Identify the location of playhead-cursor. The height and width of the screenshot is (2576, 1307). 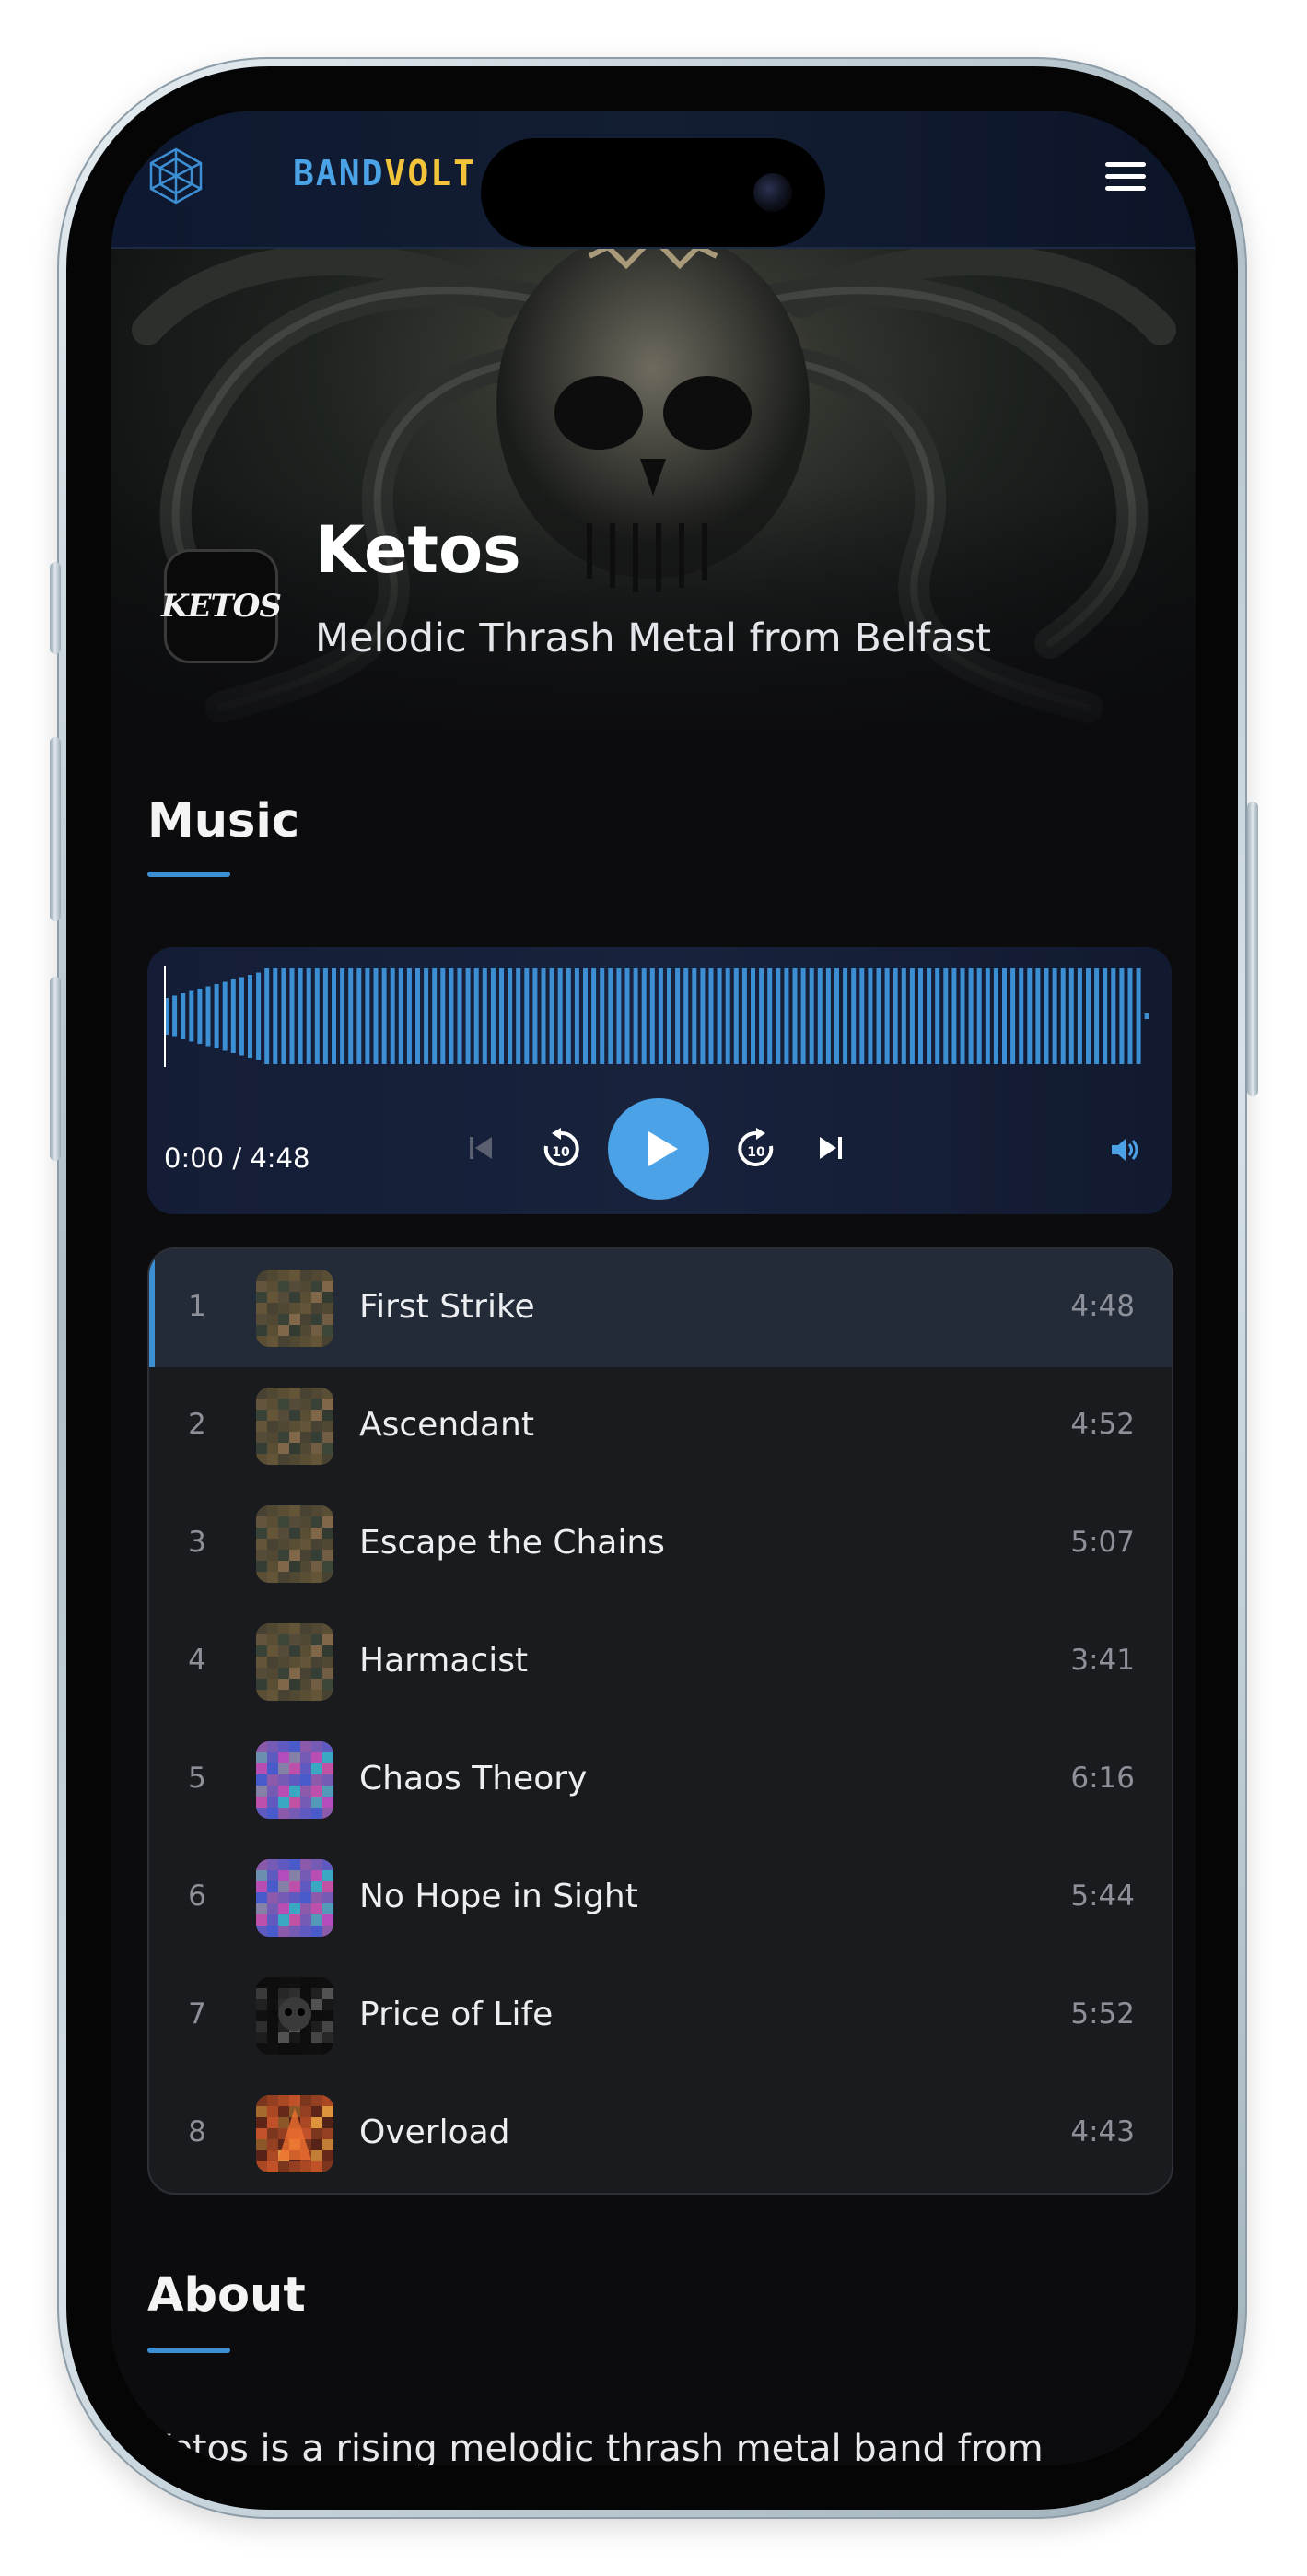
(165, 1016).